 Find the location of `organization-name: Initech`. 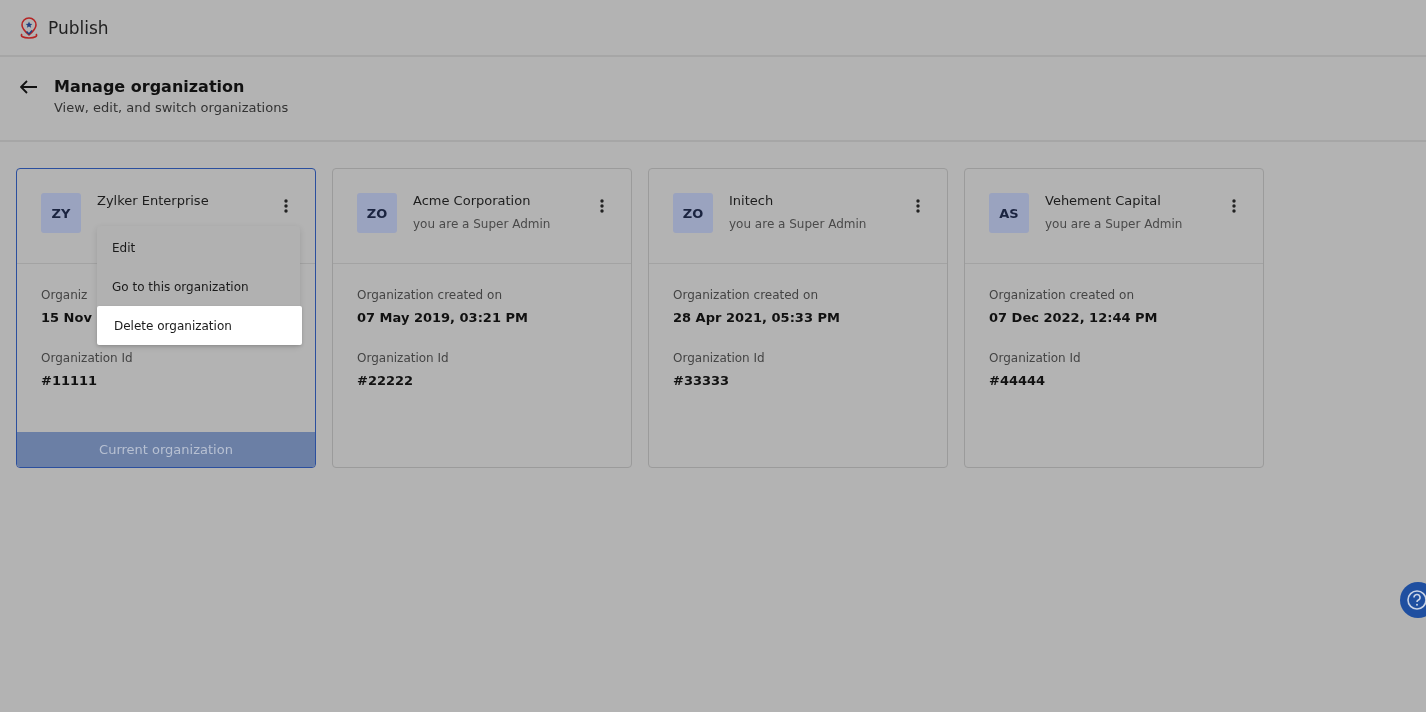

organization-name: Initech is located at coordinates (752, 200).